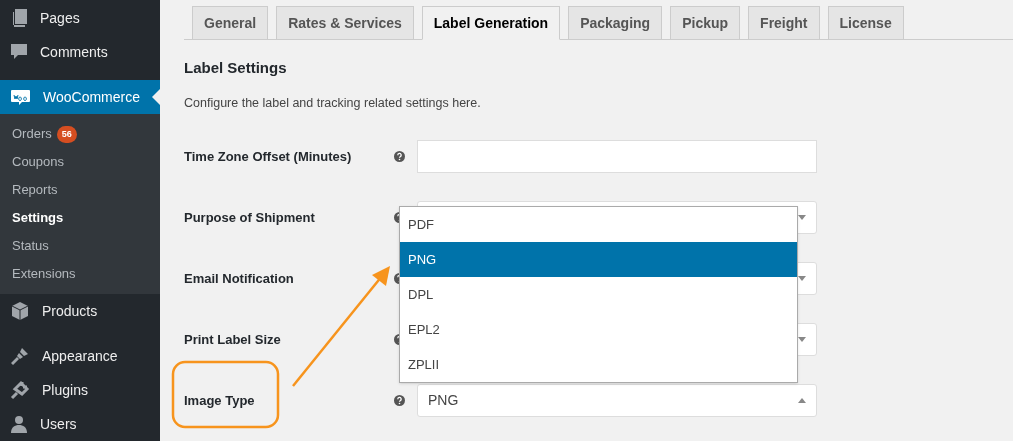 The width and height of the screenshot is (1013, 441). I want to click on submenu-item: Reports, so click(80, 190).